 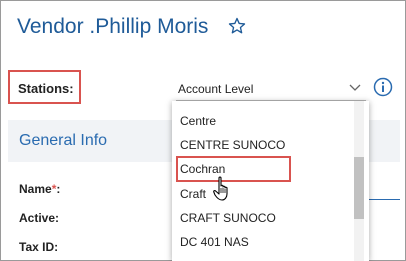 I want to click on dropdown-option: Centre, so click(x=198, y=121).